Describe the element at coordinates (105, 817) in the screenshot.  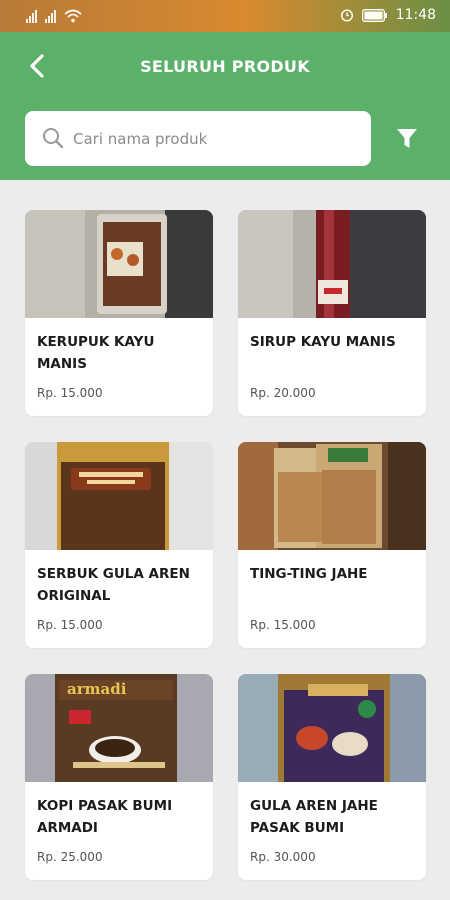
I see `product-name: KOPI PASAK BUMI ARMADI` at that location.